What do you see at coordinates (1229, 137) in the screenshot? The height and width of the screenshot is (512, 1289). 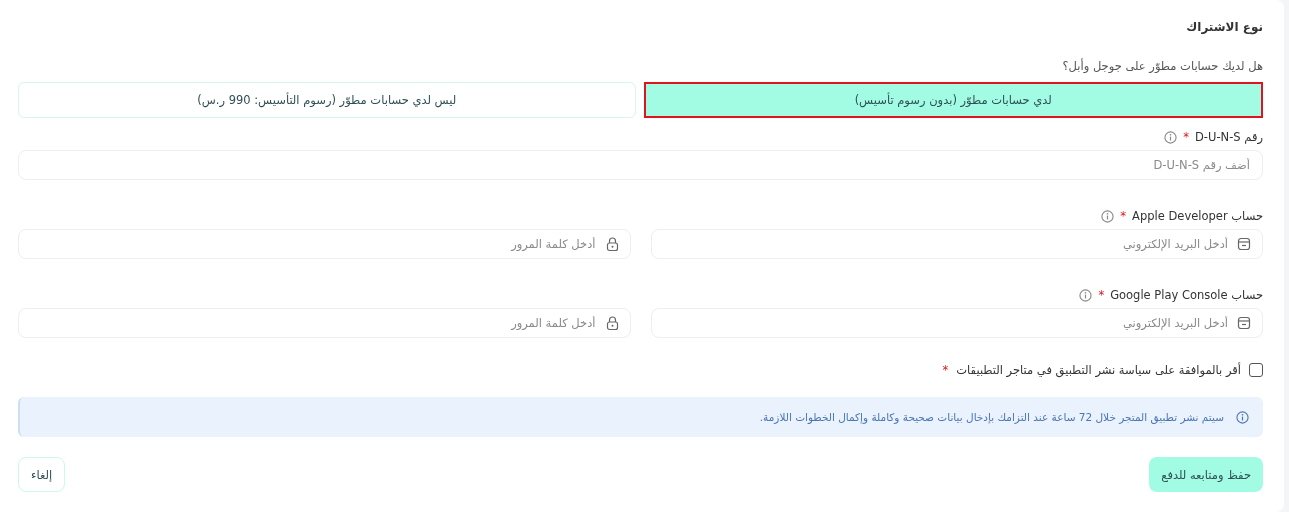 I see `field-label: رقم D-U-N-S` at bounding box center [1229, 137].